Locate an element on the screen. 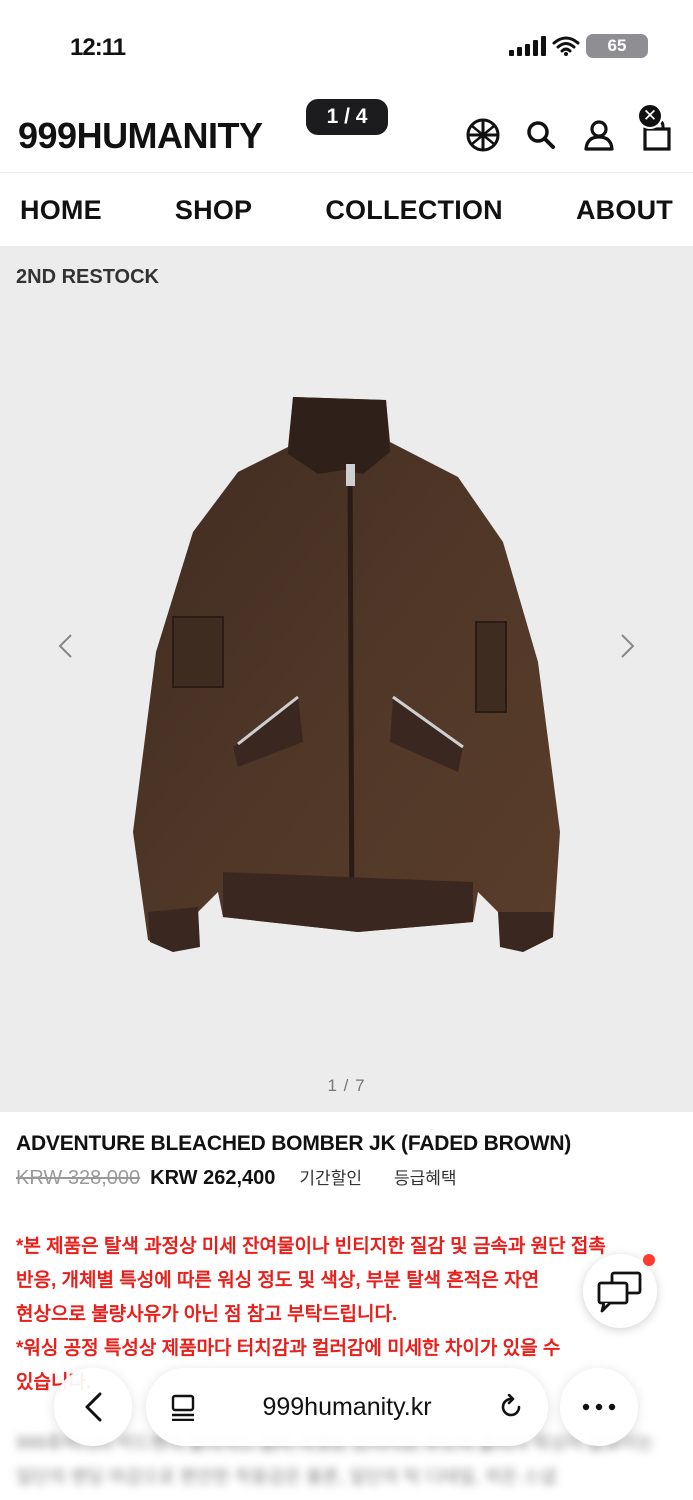 Image resolution: width=693 pixels, height=1500 pixels. price-row: KRW 328,000 KRW 262,400 기간할인 등급혜택 is located at coordinates (346, 1177).